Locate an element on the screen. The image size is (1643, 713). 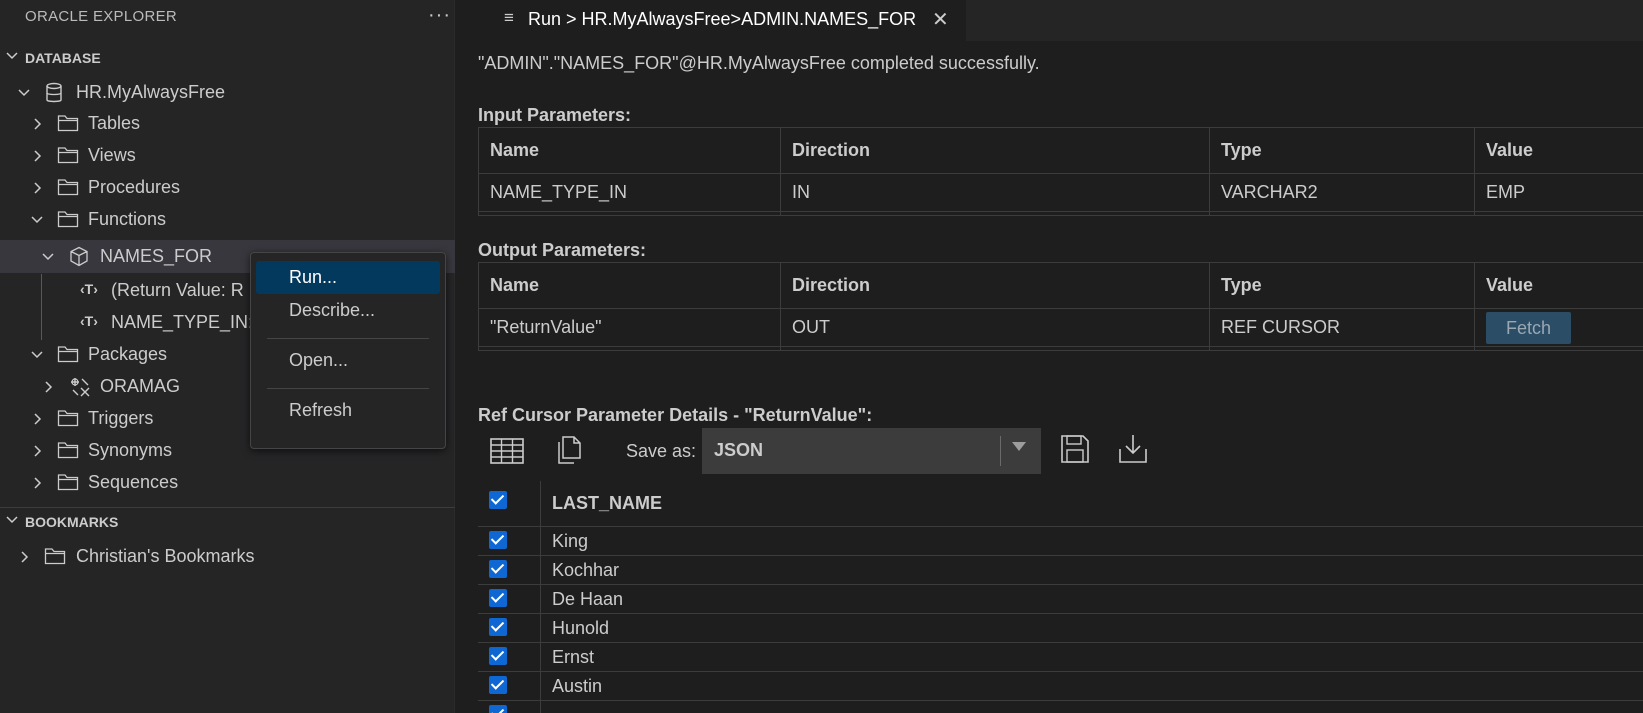
tree-item-connection: HR.MyAlwaysFree is located at coordinates (227, 92).